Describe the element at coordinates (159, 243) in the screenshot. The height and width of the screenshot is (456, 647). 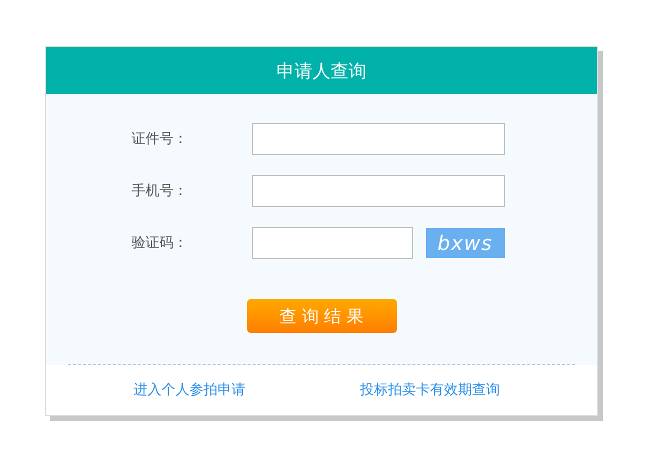
I see `field-label: 验证码：` at that location.